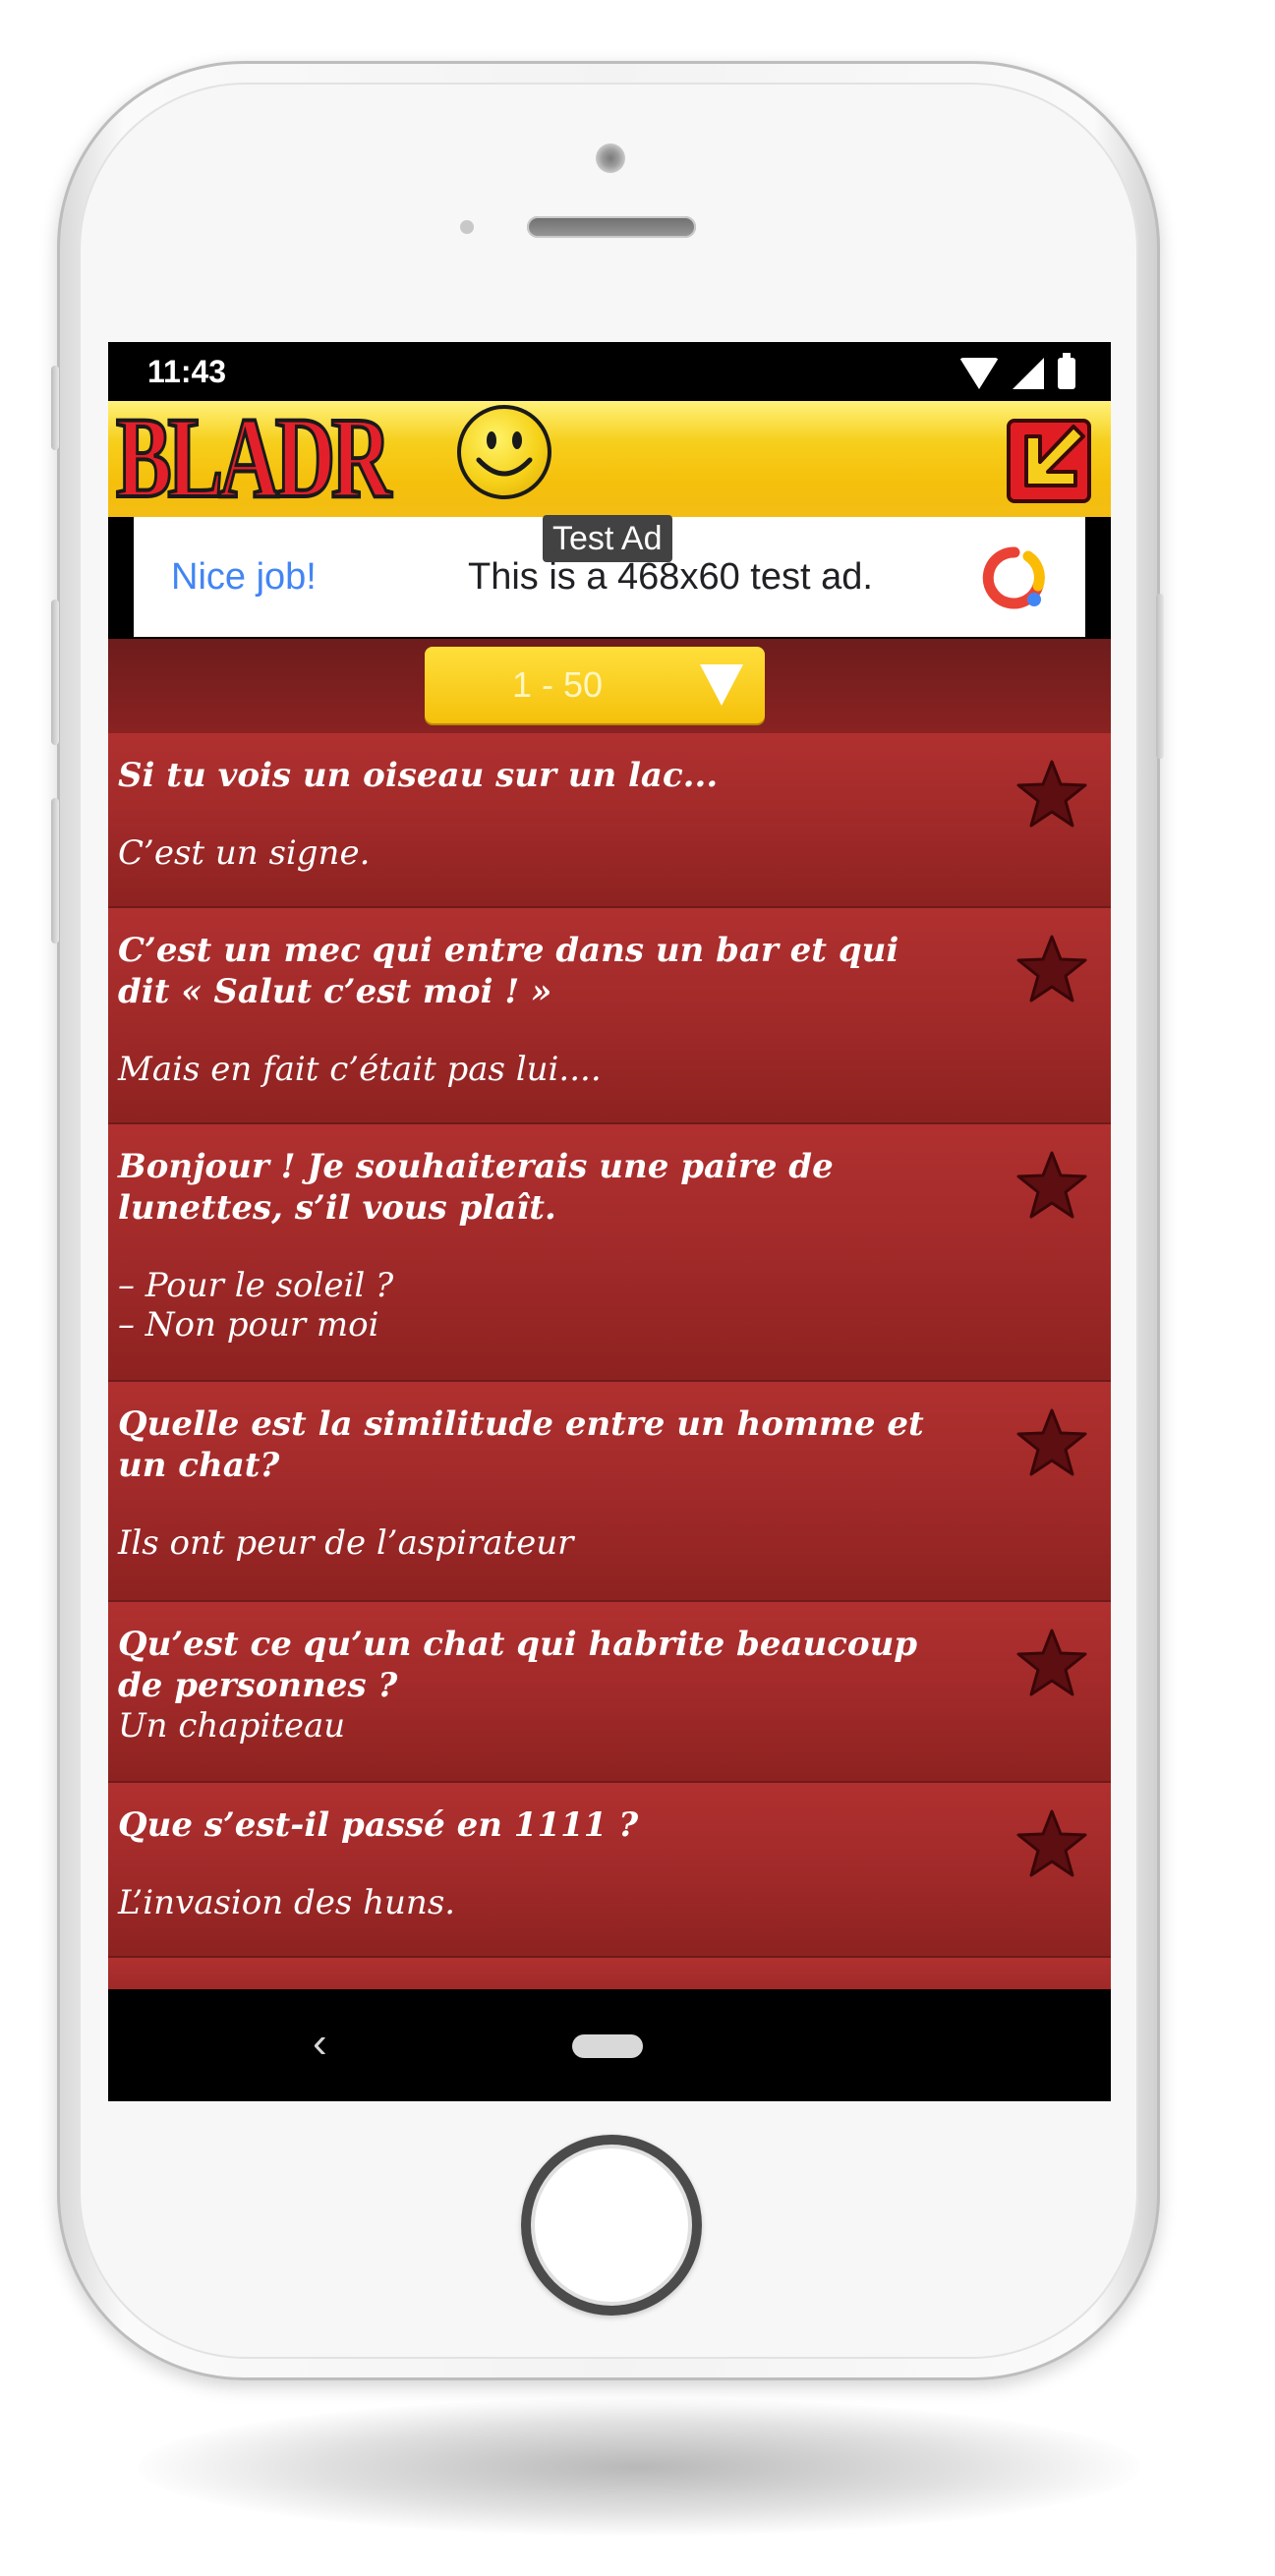  I want to click on silent-switch, so click(55, 408).